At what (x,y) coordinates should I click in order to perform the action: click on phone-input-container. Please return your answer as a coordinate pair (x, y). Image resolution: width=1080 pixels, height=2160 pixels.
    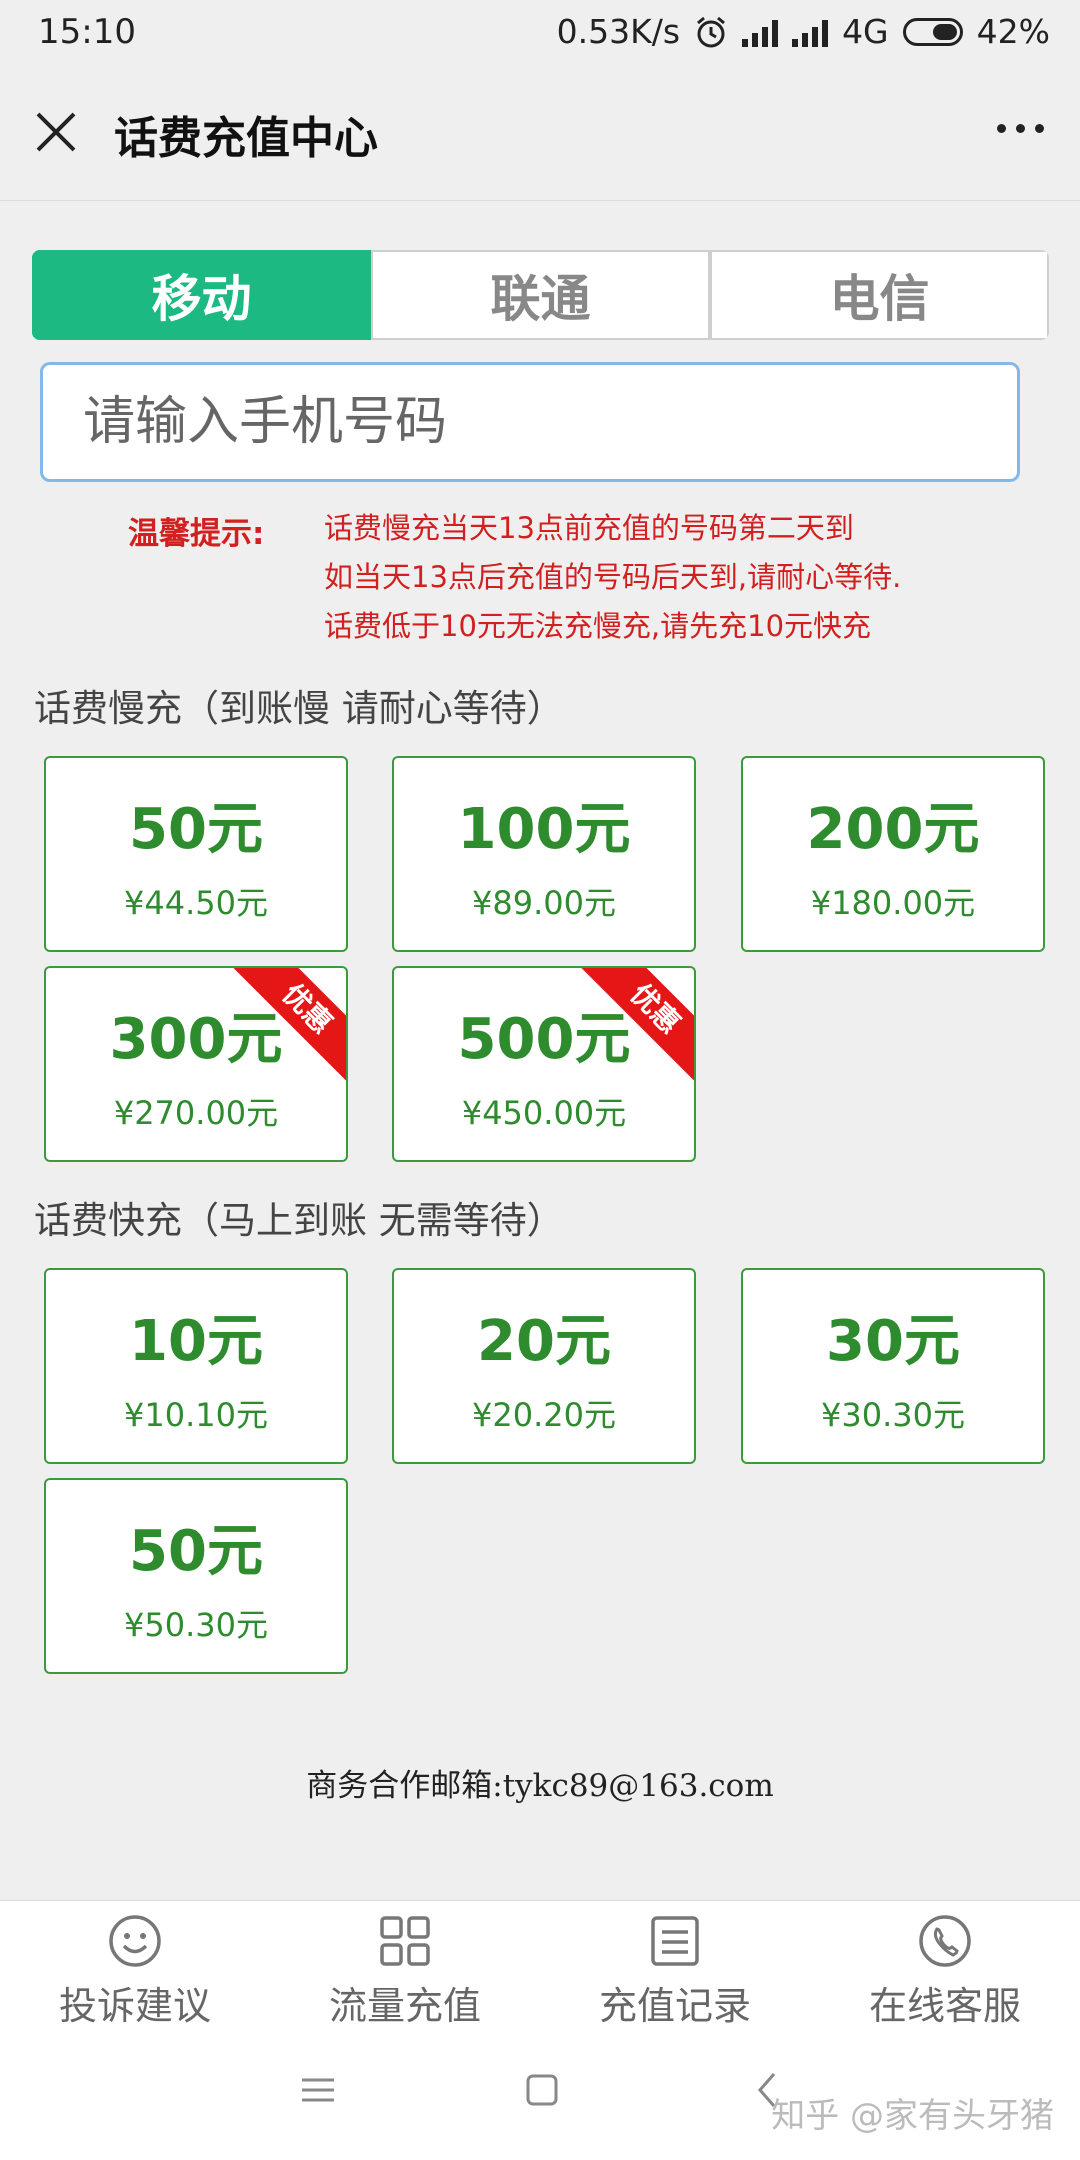
    Looking at the image, I should click on (530, 422).